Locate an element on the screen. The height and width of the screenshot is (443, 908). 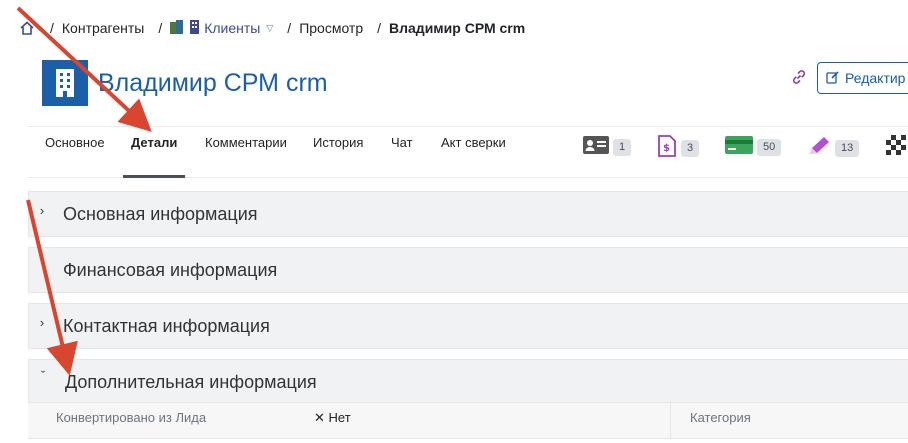
converted-from-lead-value: ✕ Нет is located at coordinates (332, 418).